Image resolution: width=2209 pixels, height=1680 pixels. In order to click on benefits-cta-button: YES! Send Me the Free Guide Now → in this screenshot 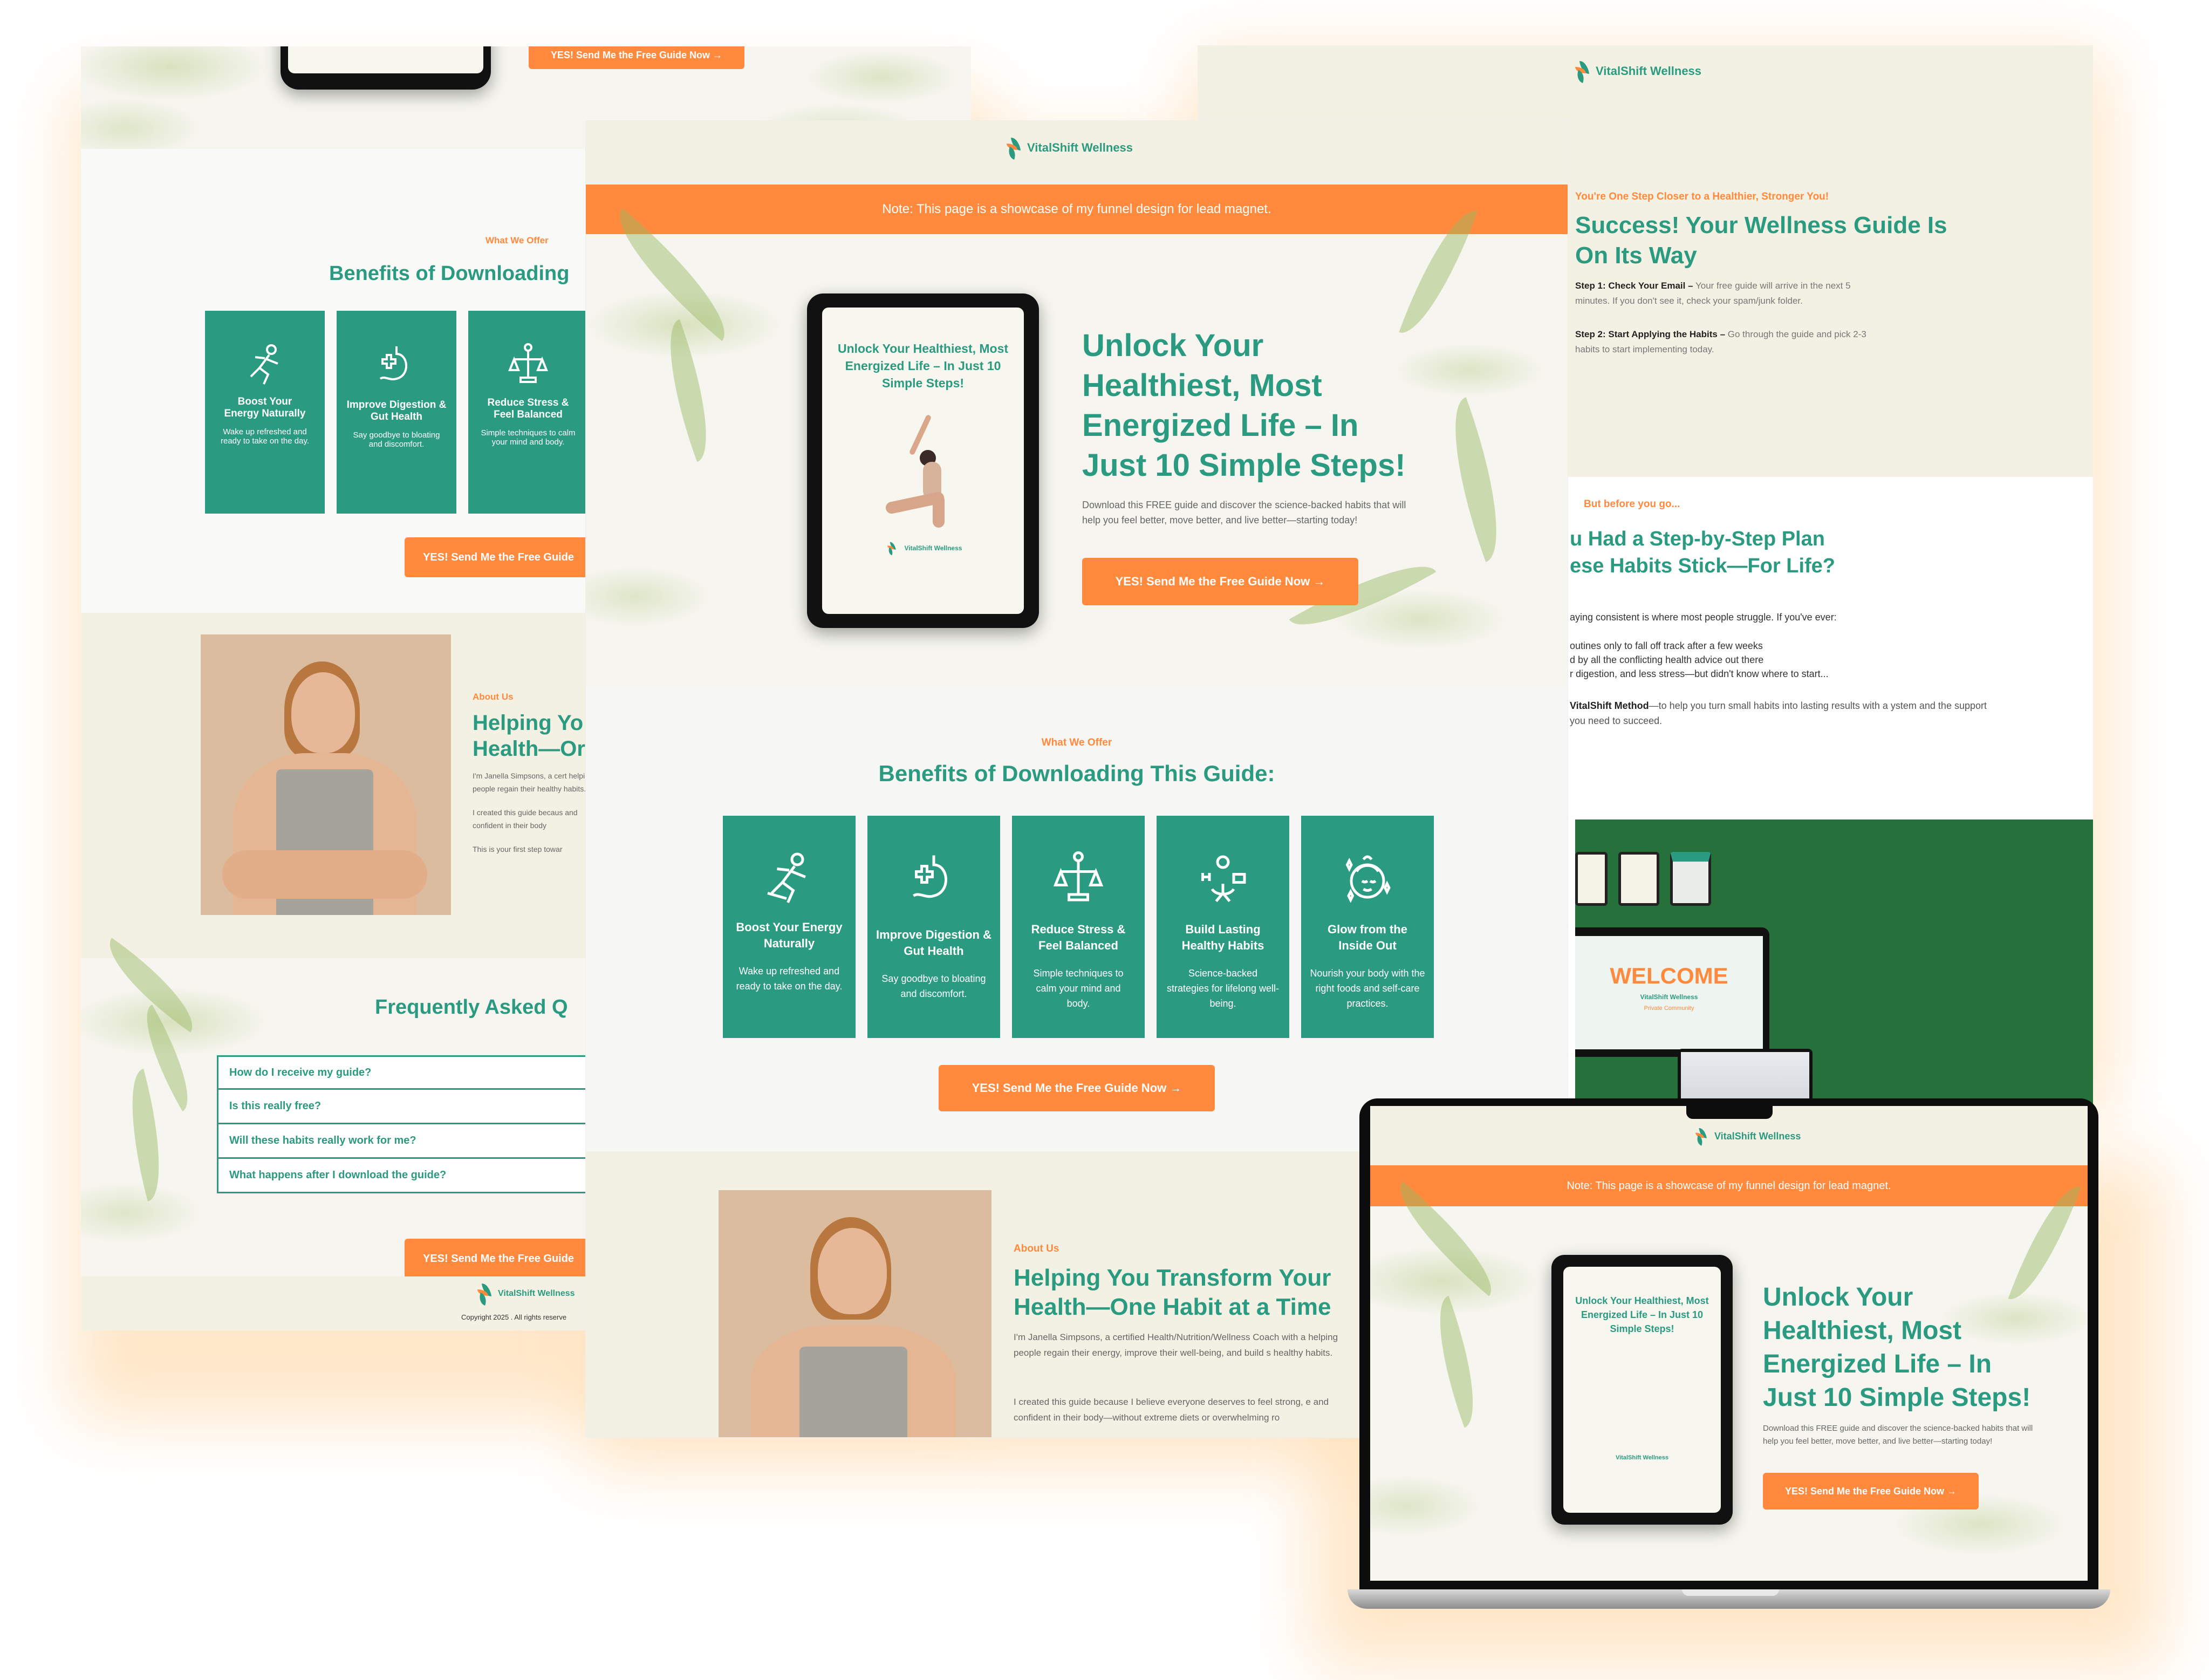, I will do `click(1077, 1088)`.